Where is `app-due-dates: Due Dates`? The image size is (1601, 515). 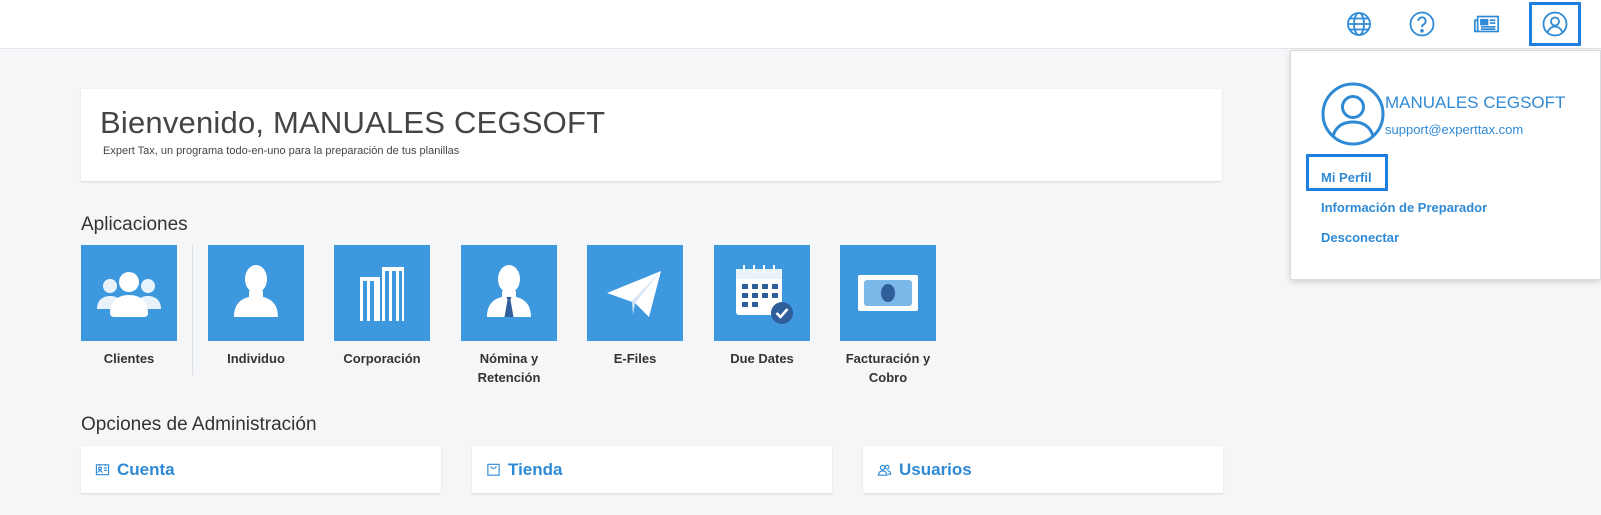
app-due-dates: Due Dates is located at coordinates (762, 306).